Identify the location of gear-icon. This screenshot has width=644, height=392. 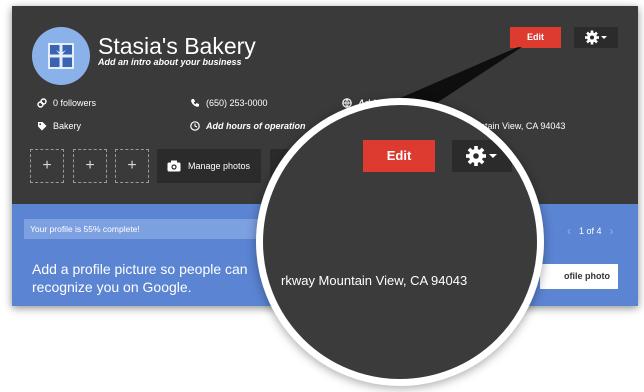
(481, 156).